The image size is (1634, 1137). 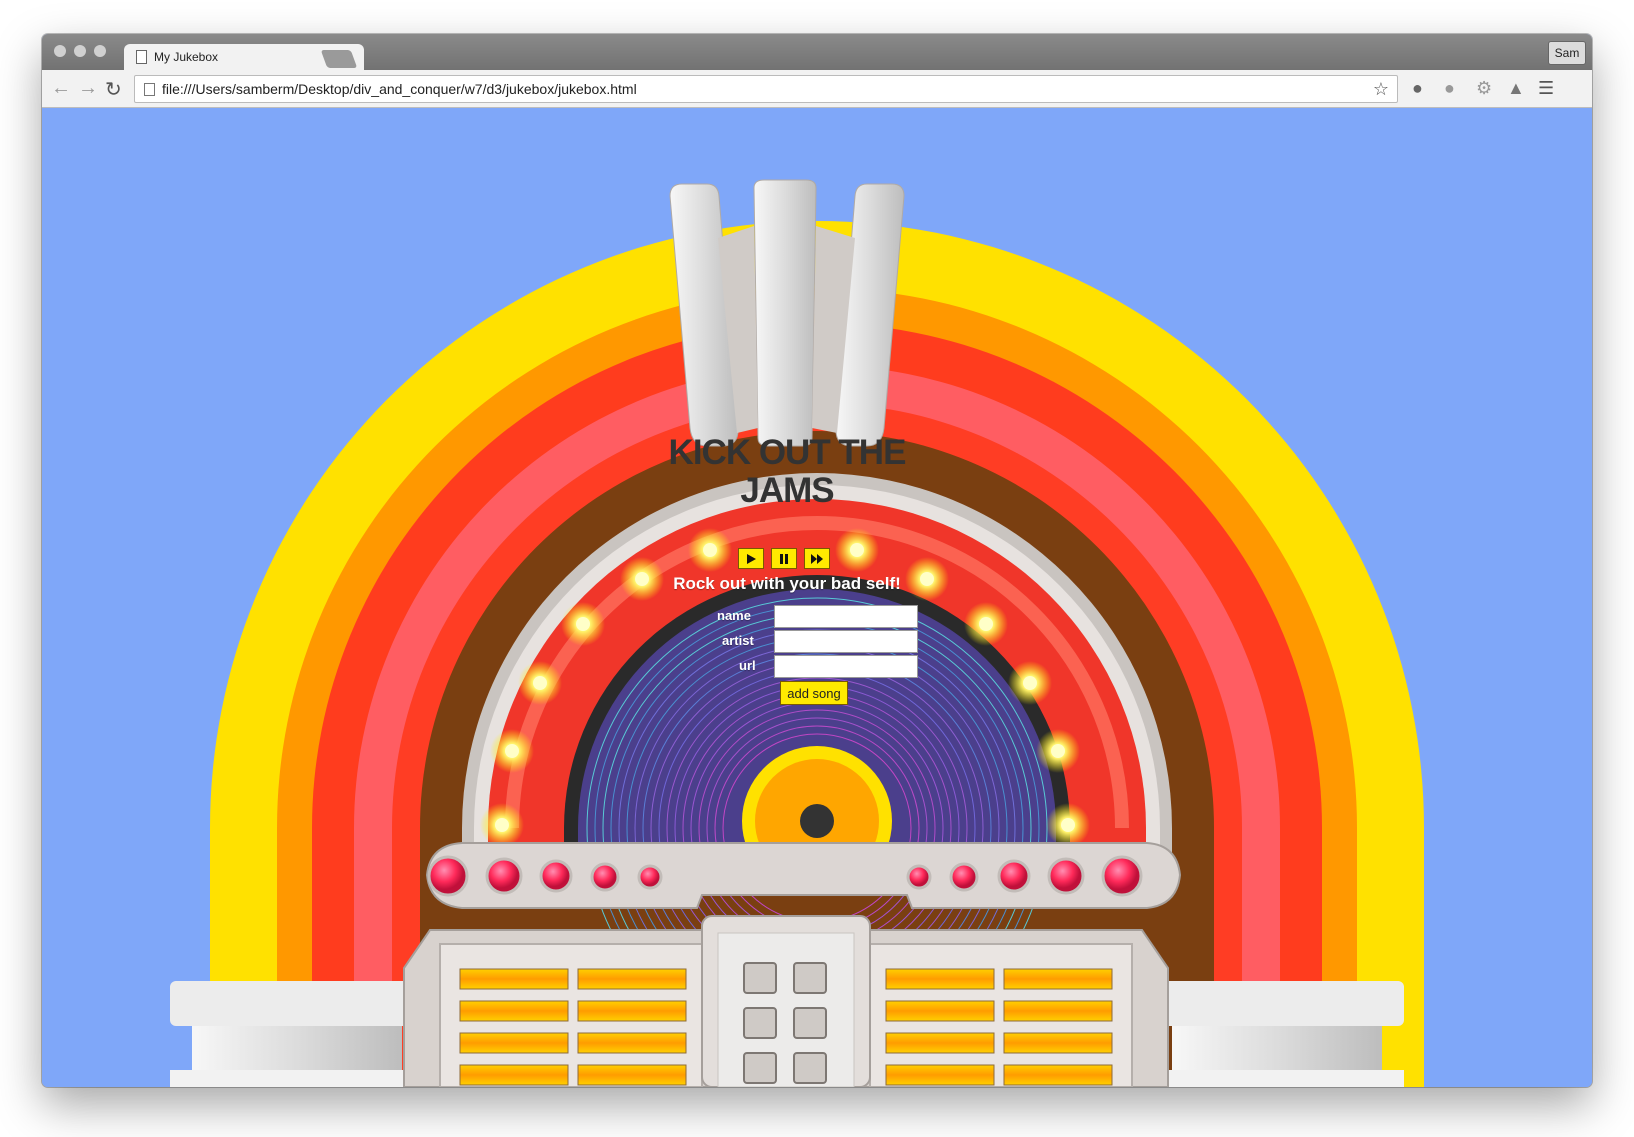 What do you see at coordinates (80, 51) in the screenshot?
I see `minimize-window-button` at bounding box center [80, 51].